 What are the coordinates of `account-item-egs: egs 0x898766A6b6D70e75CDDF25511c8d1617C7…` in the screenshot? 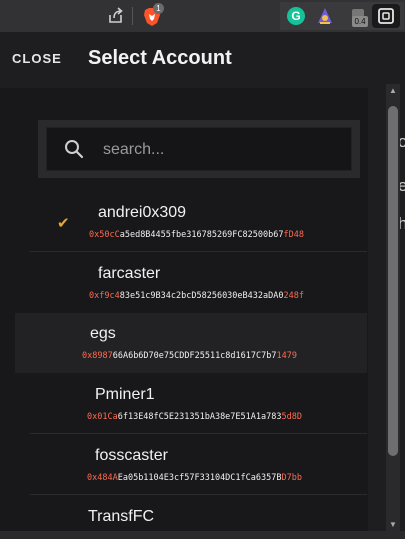 It's located at (191, 343).